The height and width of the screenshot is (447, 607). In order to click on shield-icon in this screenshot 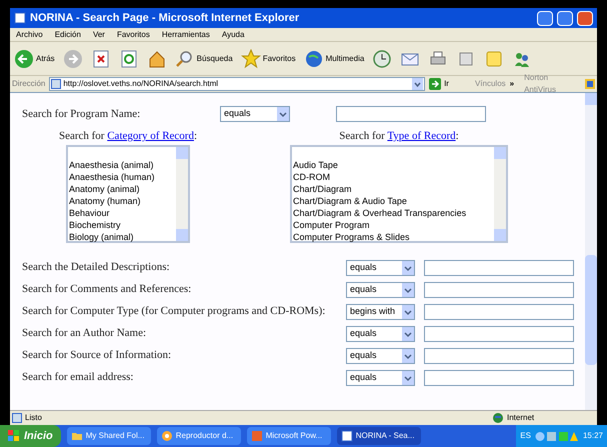, I will do `click(590, 84)`.